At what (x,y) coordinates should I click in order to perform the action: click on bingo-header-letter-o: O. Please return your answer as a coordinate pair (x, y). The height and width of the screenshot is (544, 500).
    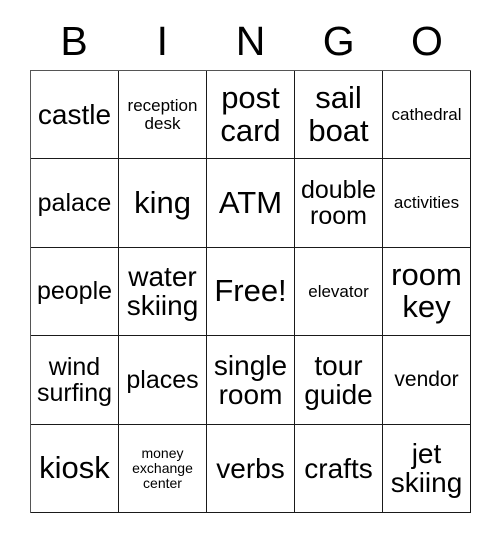
    Looking at the image, I should click on (426, 40).